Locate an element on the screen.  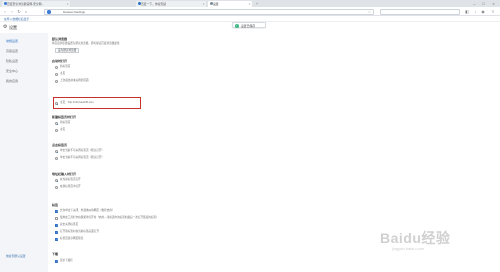
gear-icon: ⚙ is located at coordinates (5, 27).